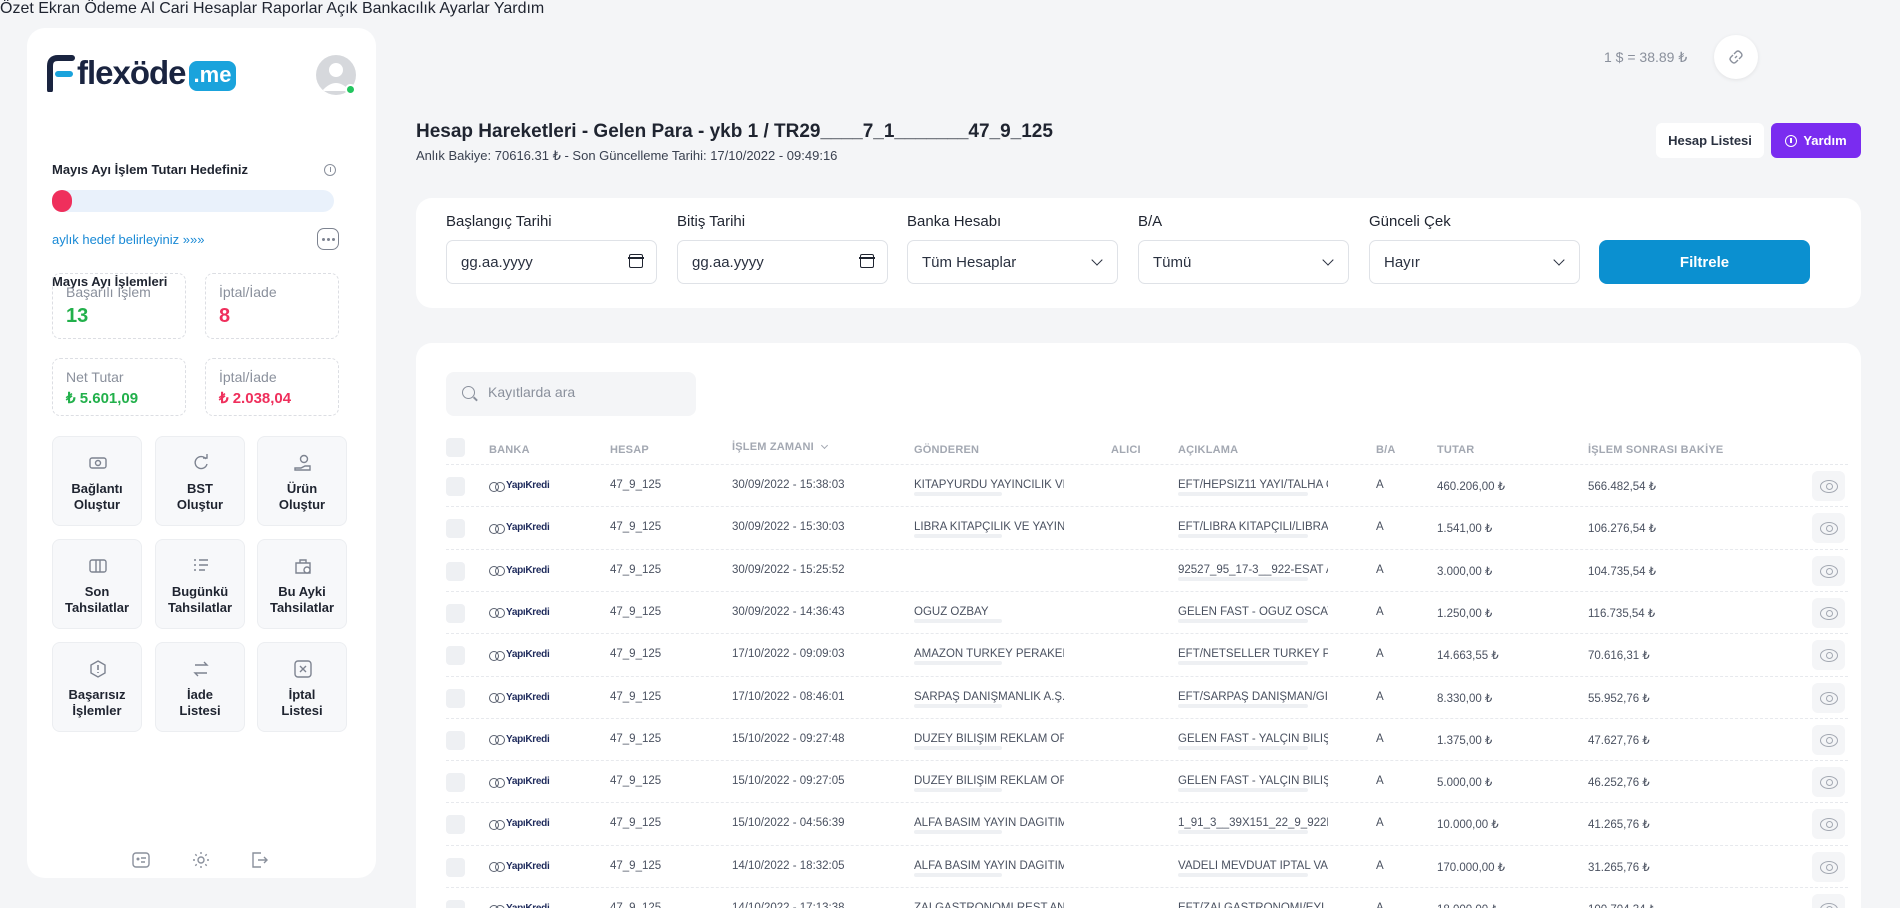 The height and width of the screenshot is (908, 1900). What do you see at coordinates (782, 262) in the screenshot?
I see `end-date-input: gg.aa.yyyy` at bounding box center [782, 262].